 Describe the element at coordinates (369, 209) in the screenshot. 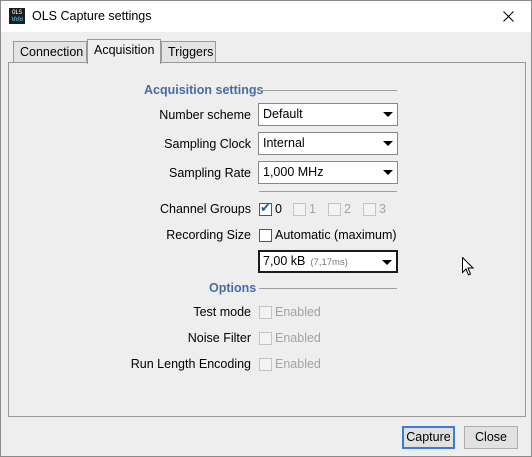

I see `channel-group-3-checkbox` at that location.